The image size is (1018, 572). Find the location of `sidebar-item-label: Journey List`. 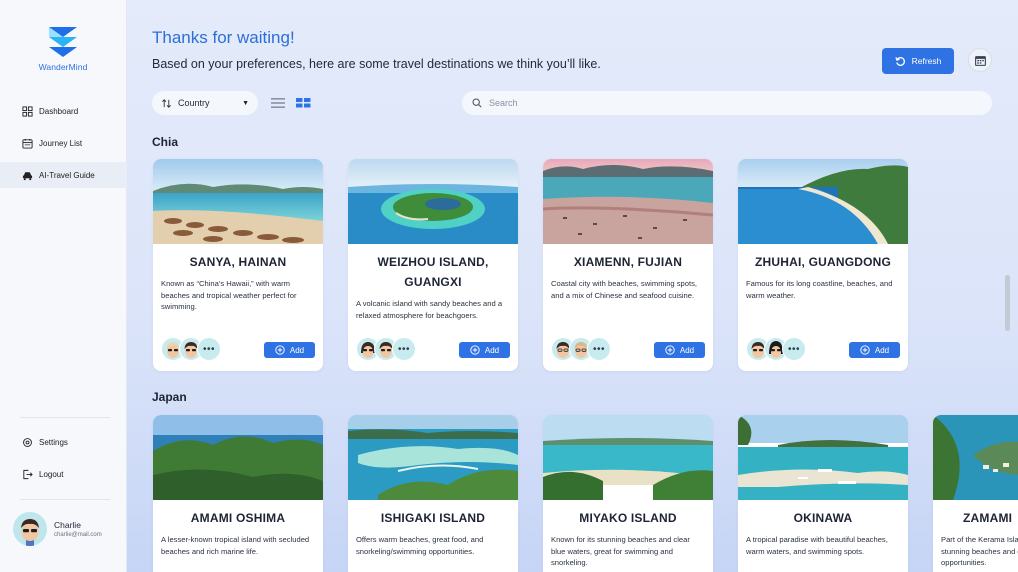

sidebar-item-label: Journey List is located at coordinates (61, 143).